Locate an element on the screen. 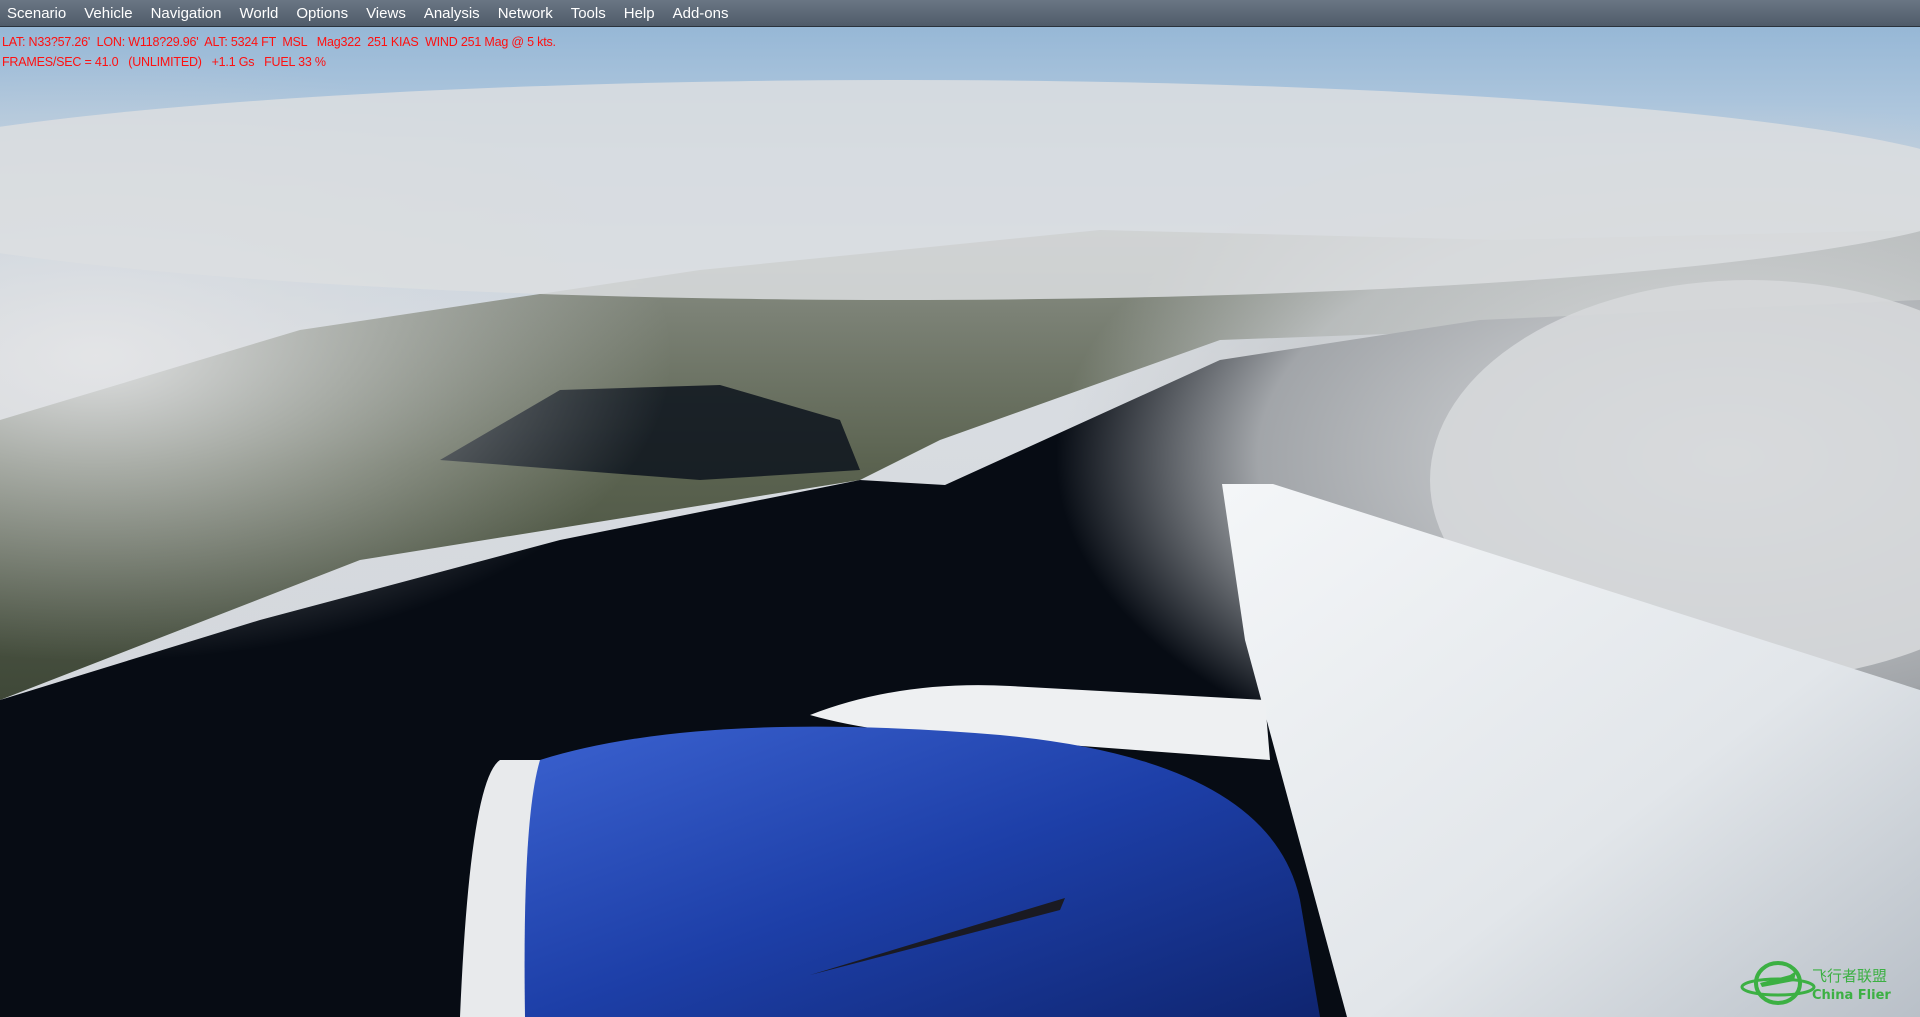  menu-help: Help is located at coordinates (640, 13).